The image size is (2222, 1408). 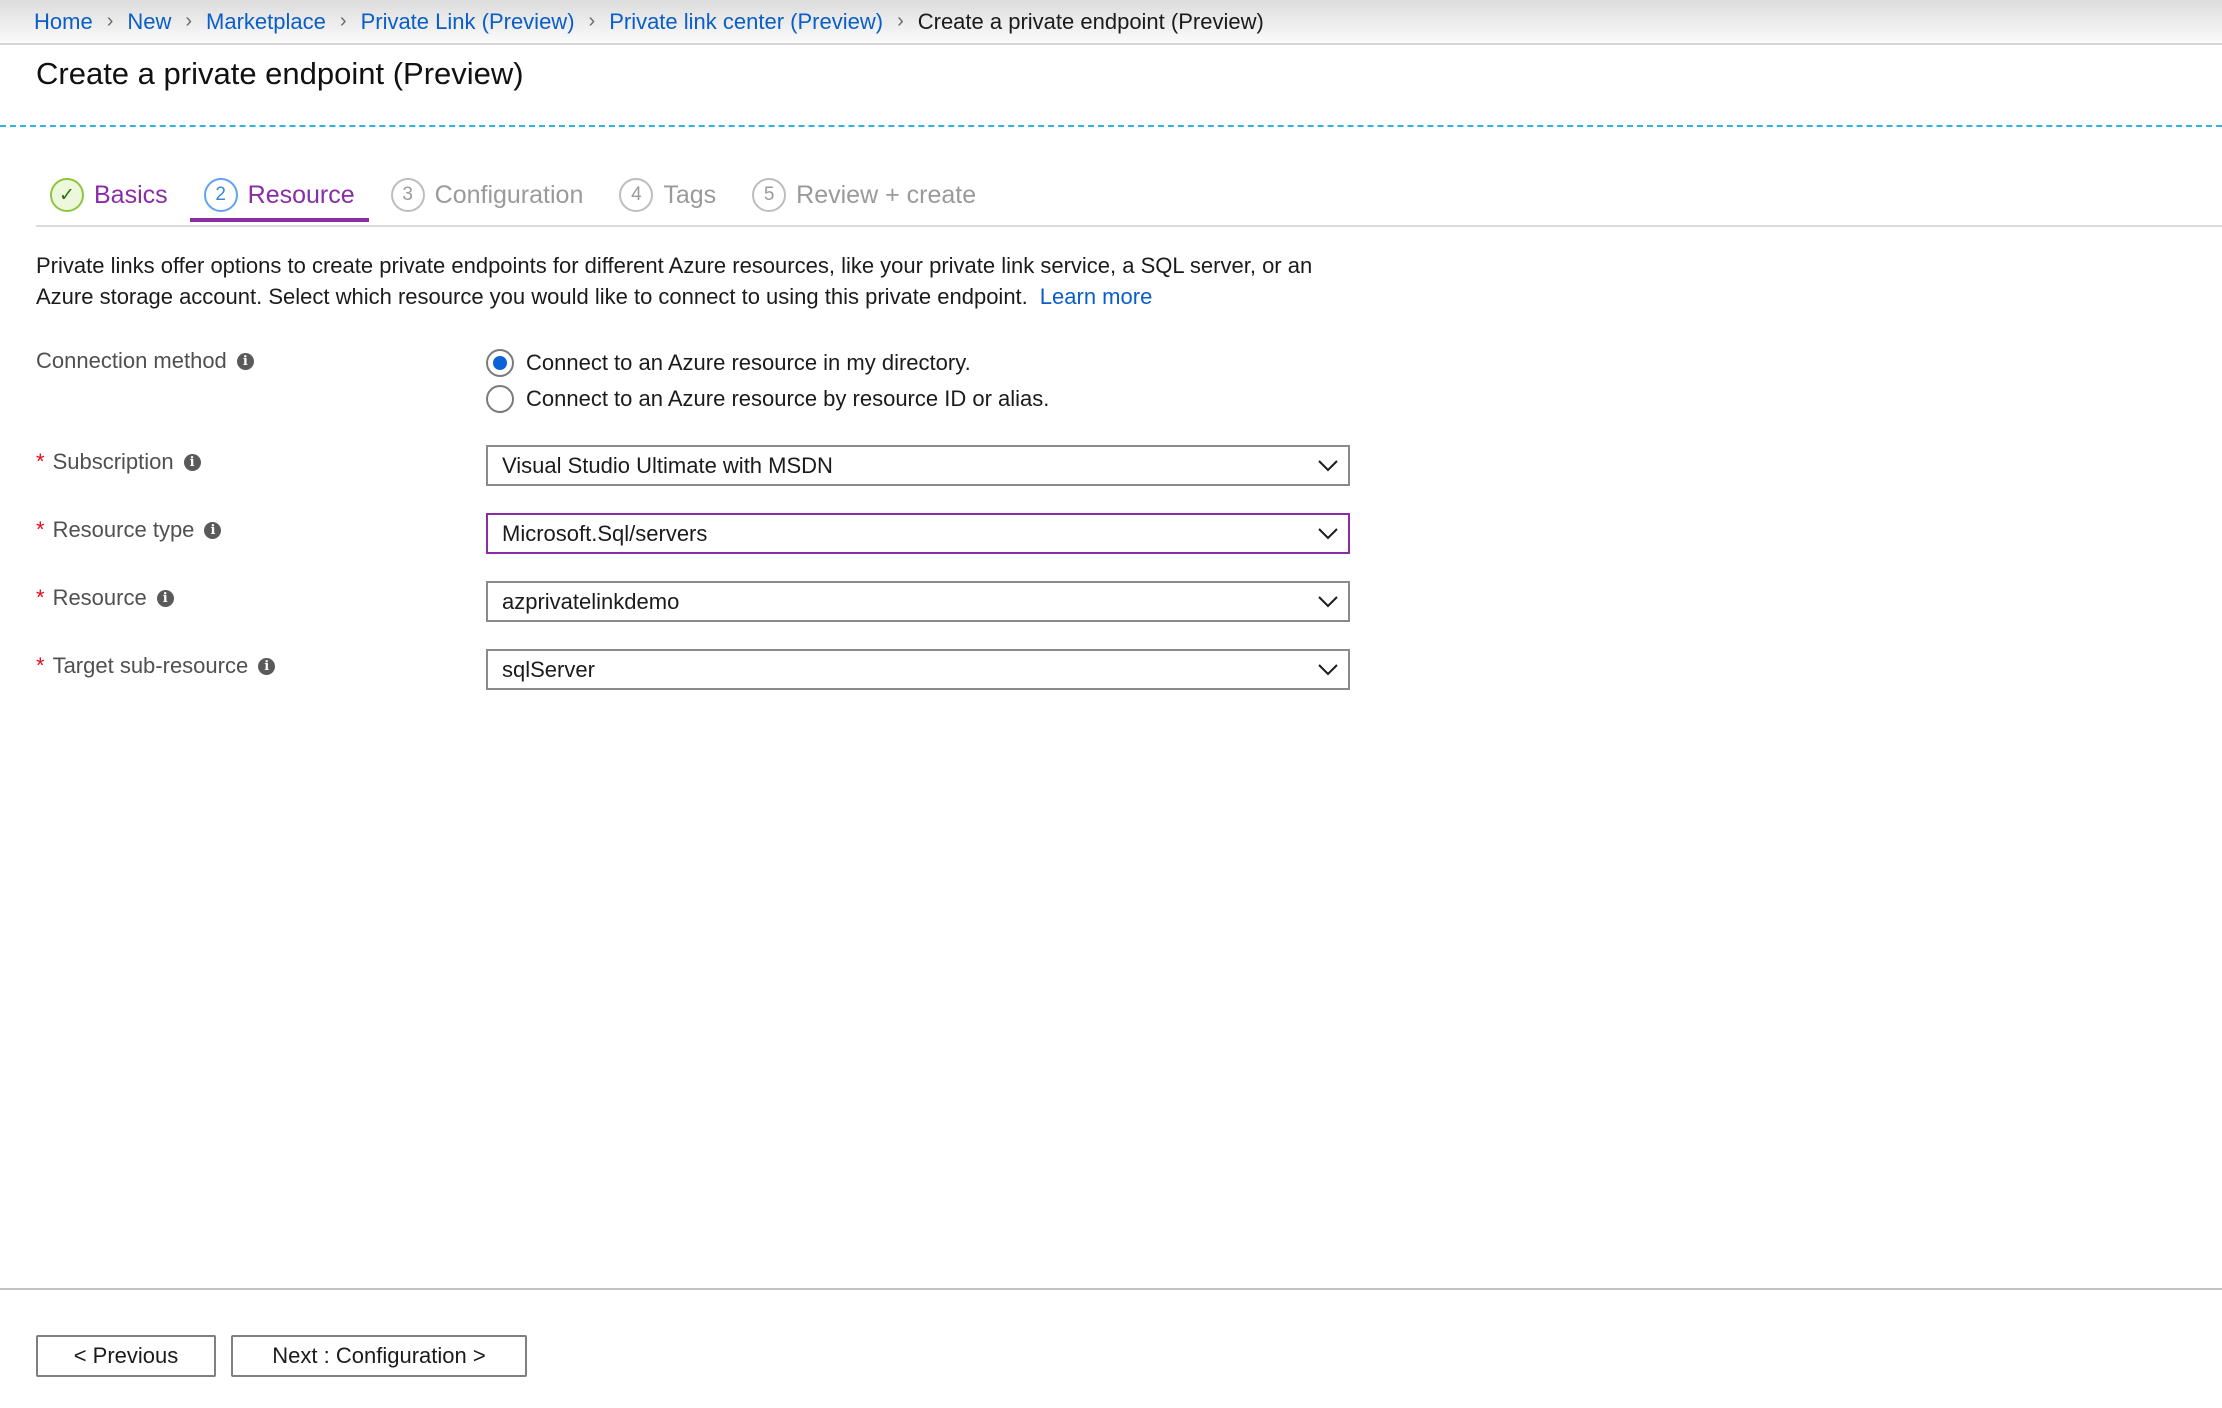 I want to click on learn-more-link: Learn more, so click(x=1096, y=296).